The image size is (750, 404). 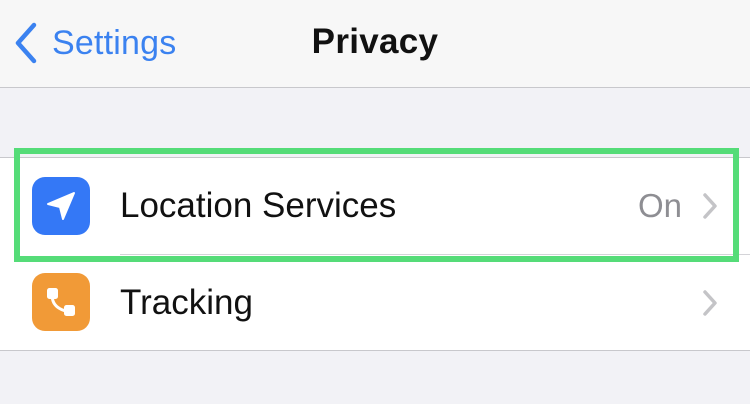 I want to click on location-services-value: On, so click(x=659, y=205).